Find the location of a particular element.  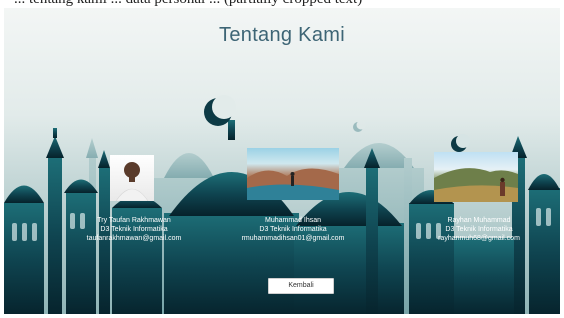

member-email: rayhanmuh68@gmail.com is located at coordinates (479, 238).